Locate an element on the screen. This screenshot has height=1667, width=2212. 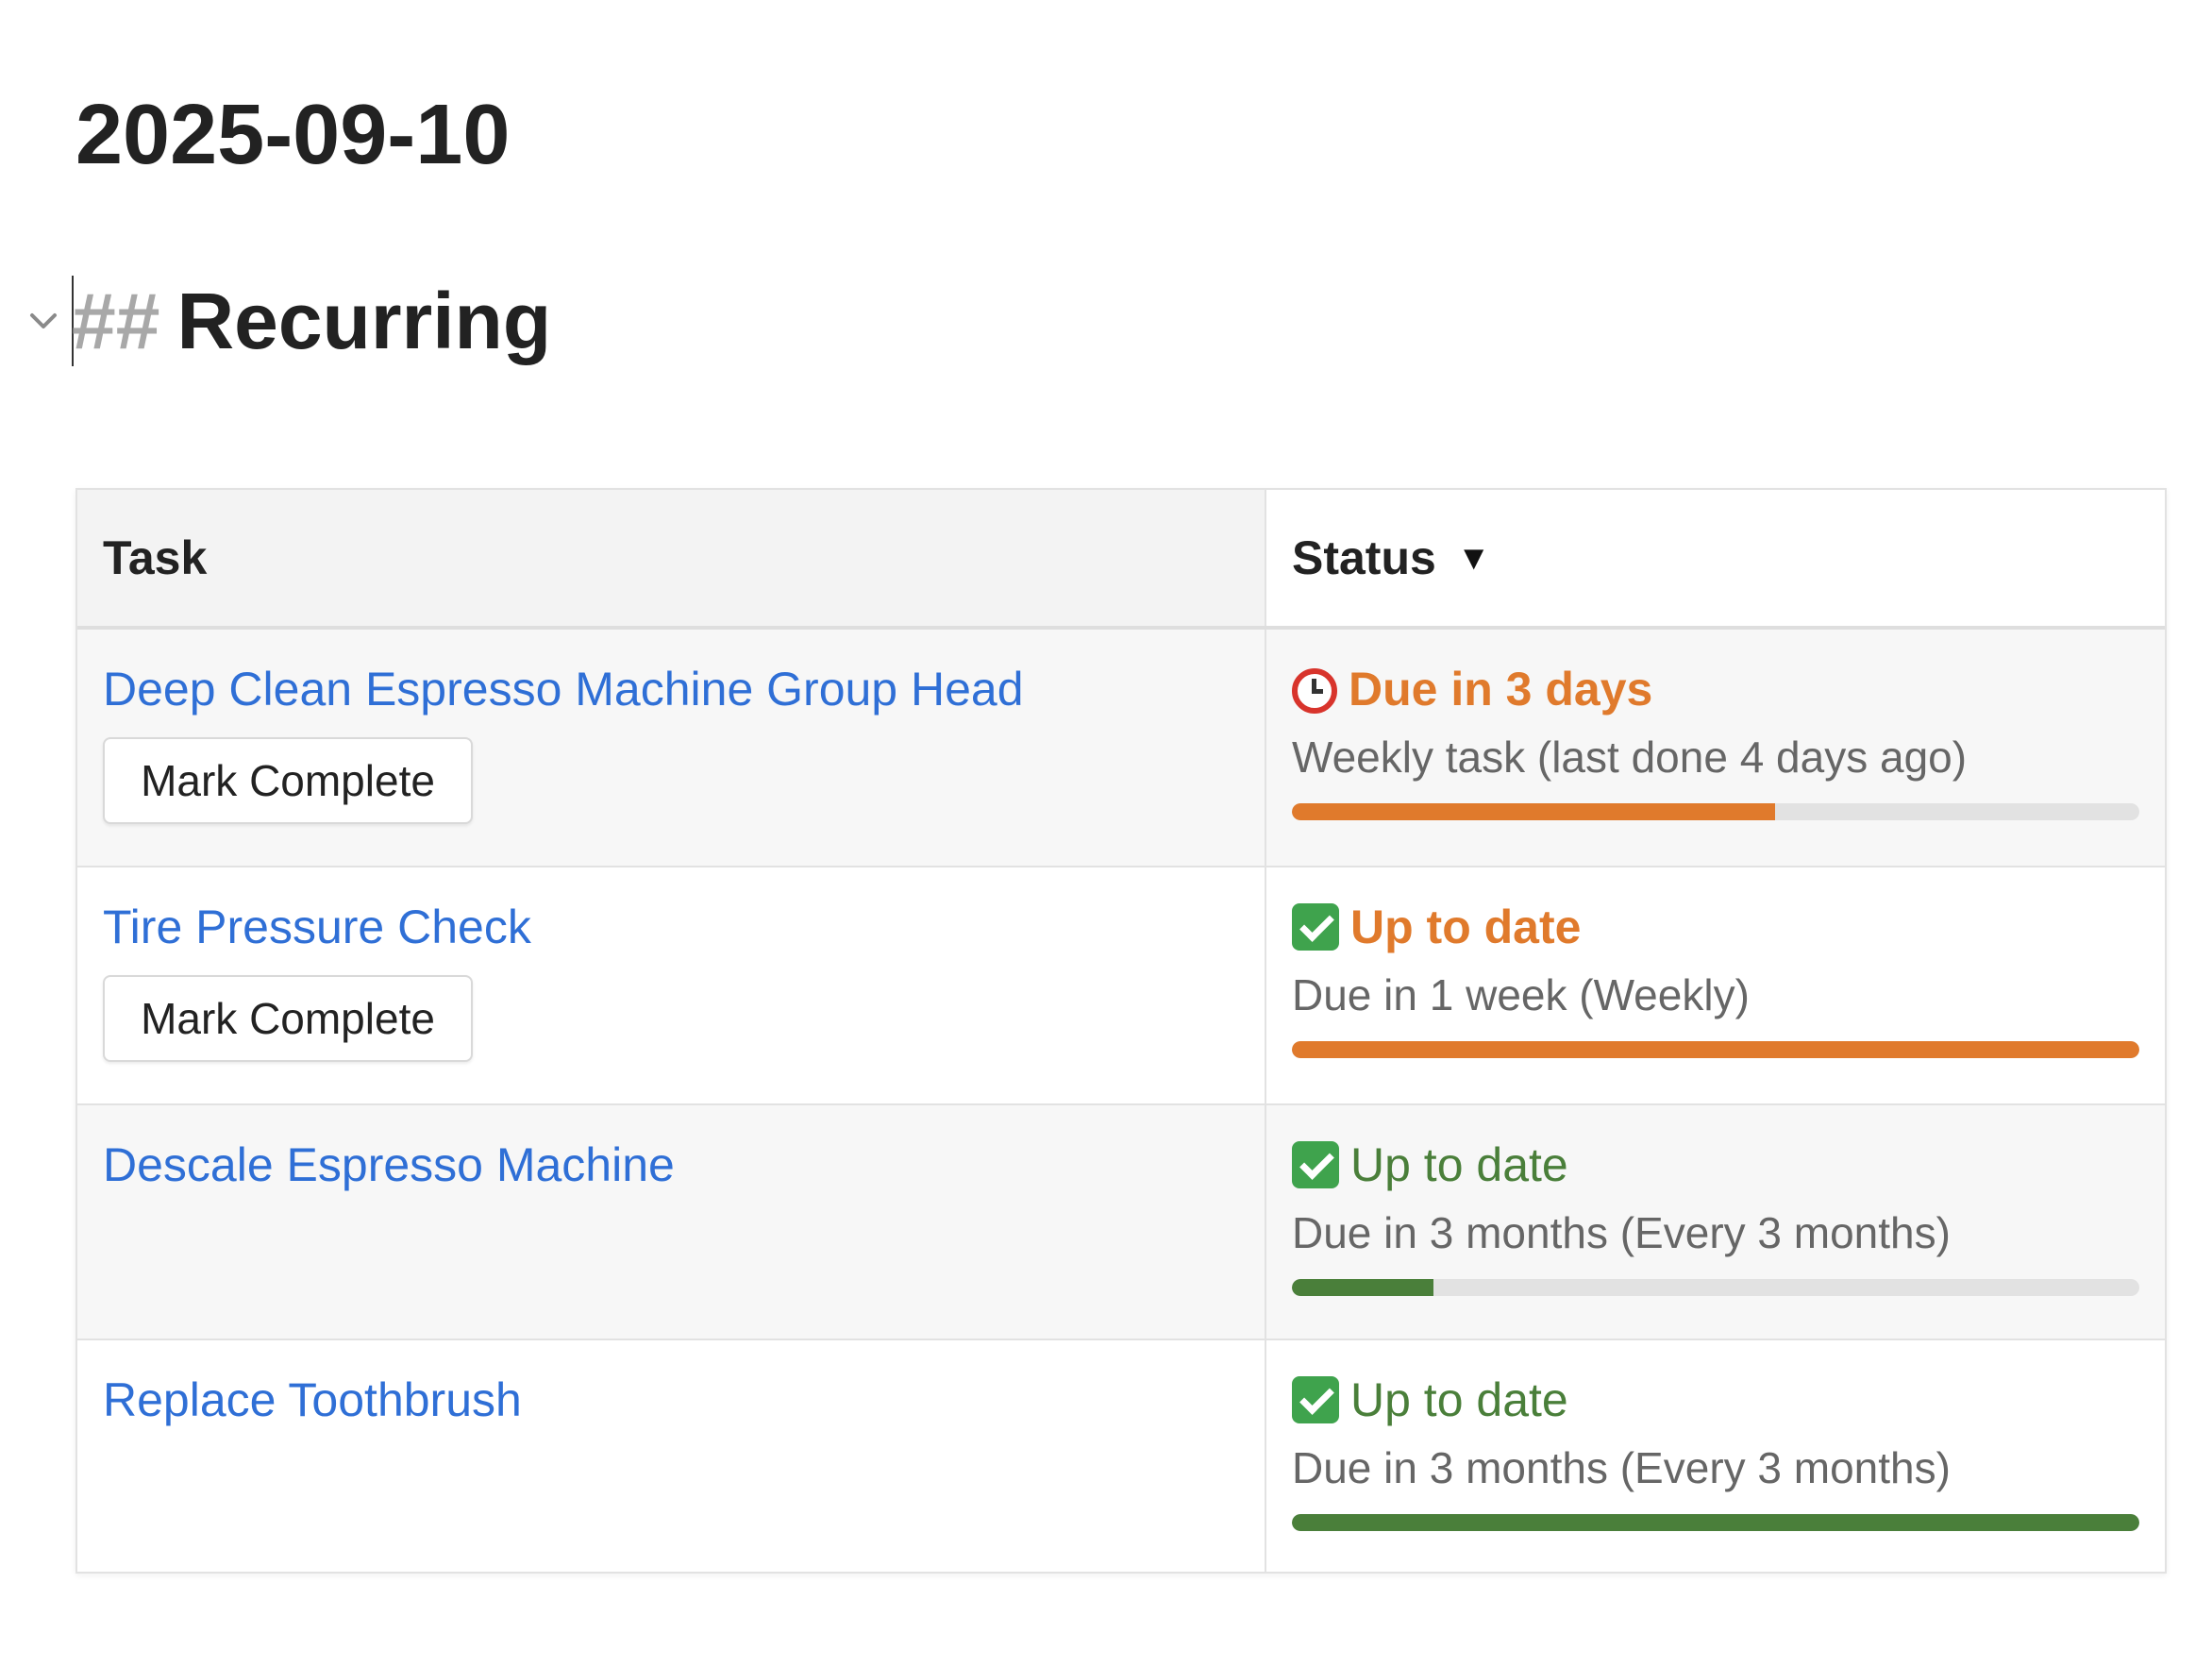
status-detail: Weekly task (last done 4 days ago) is located at coordinates (1630, 757).